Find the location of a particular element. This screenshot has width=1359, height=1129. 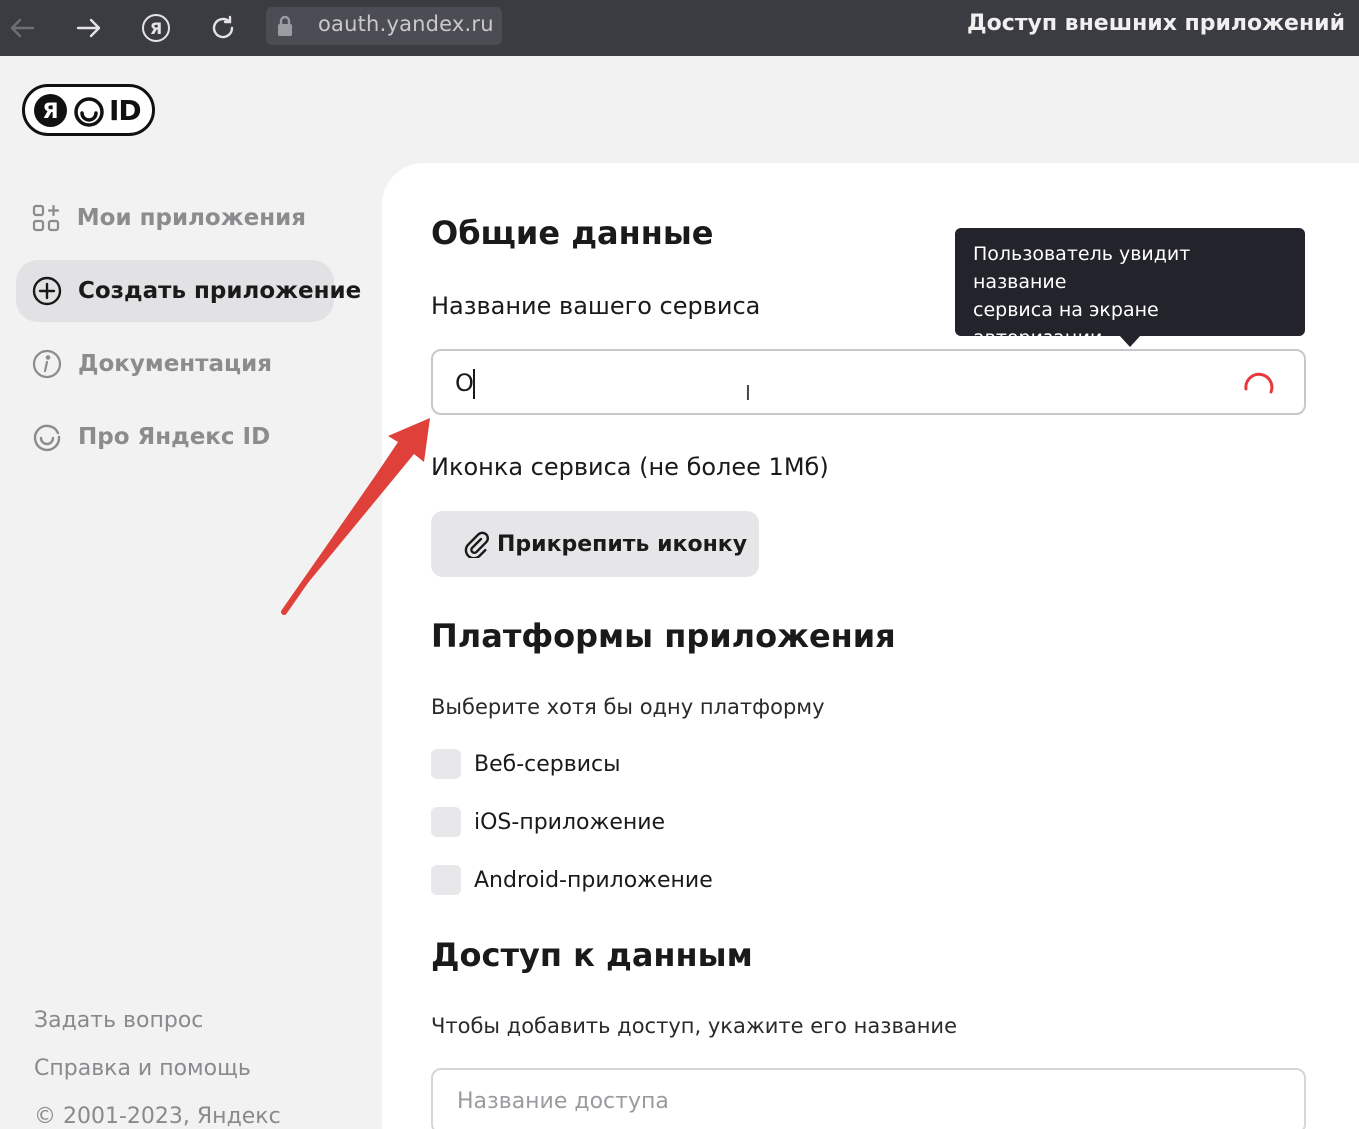

reload-icon is located at coordinates (223, 28).